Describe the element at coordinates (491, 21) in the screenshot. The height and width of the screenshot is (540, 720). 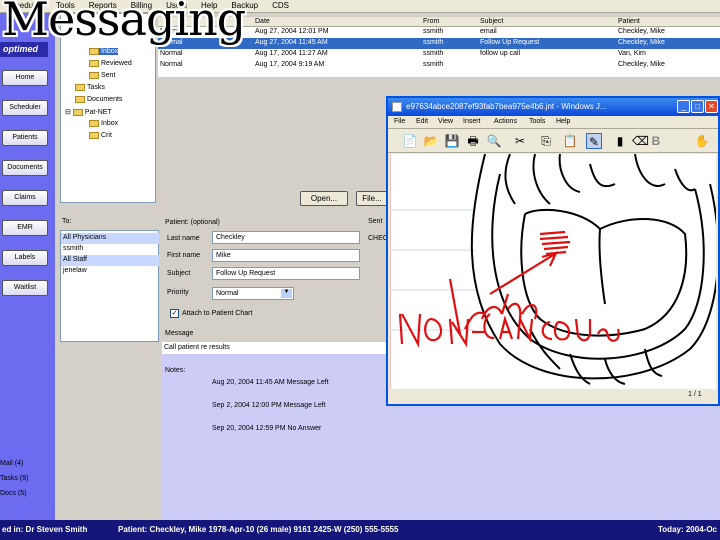
I see `column-header-subject: Subject` at that location.